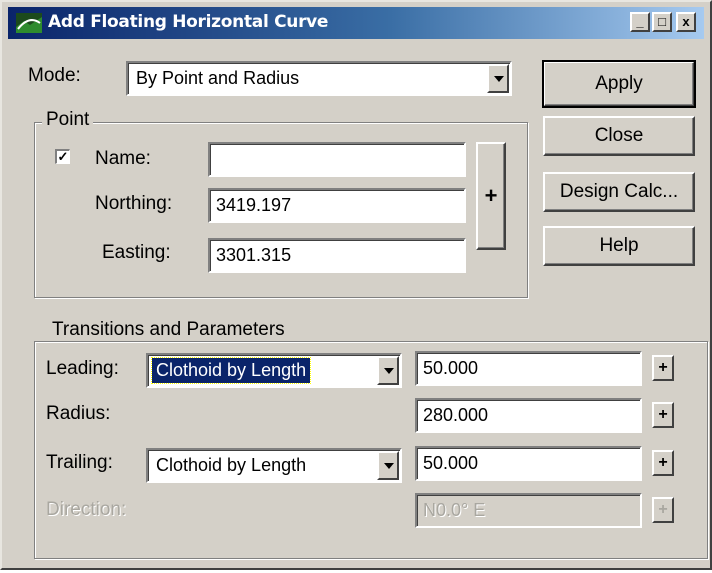  Describe the element at coordinates (619, 136) in the screenshot. I see `close-button: Close` at that location.